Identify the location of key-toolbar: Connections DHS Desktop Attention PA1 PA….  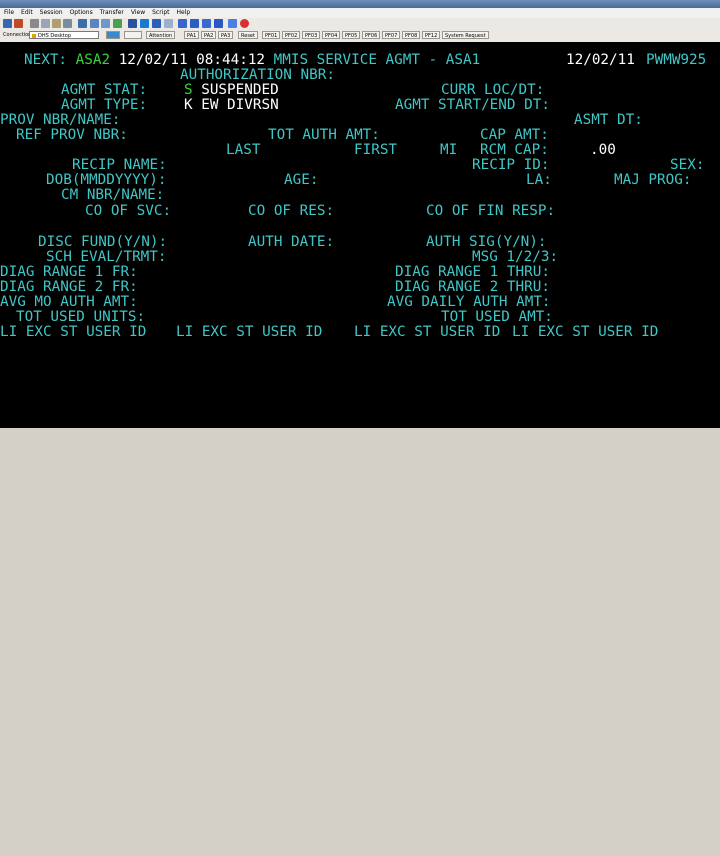
(360, 36).